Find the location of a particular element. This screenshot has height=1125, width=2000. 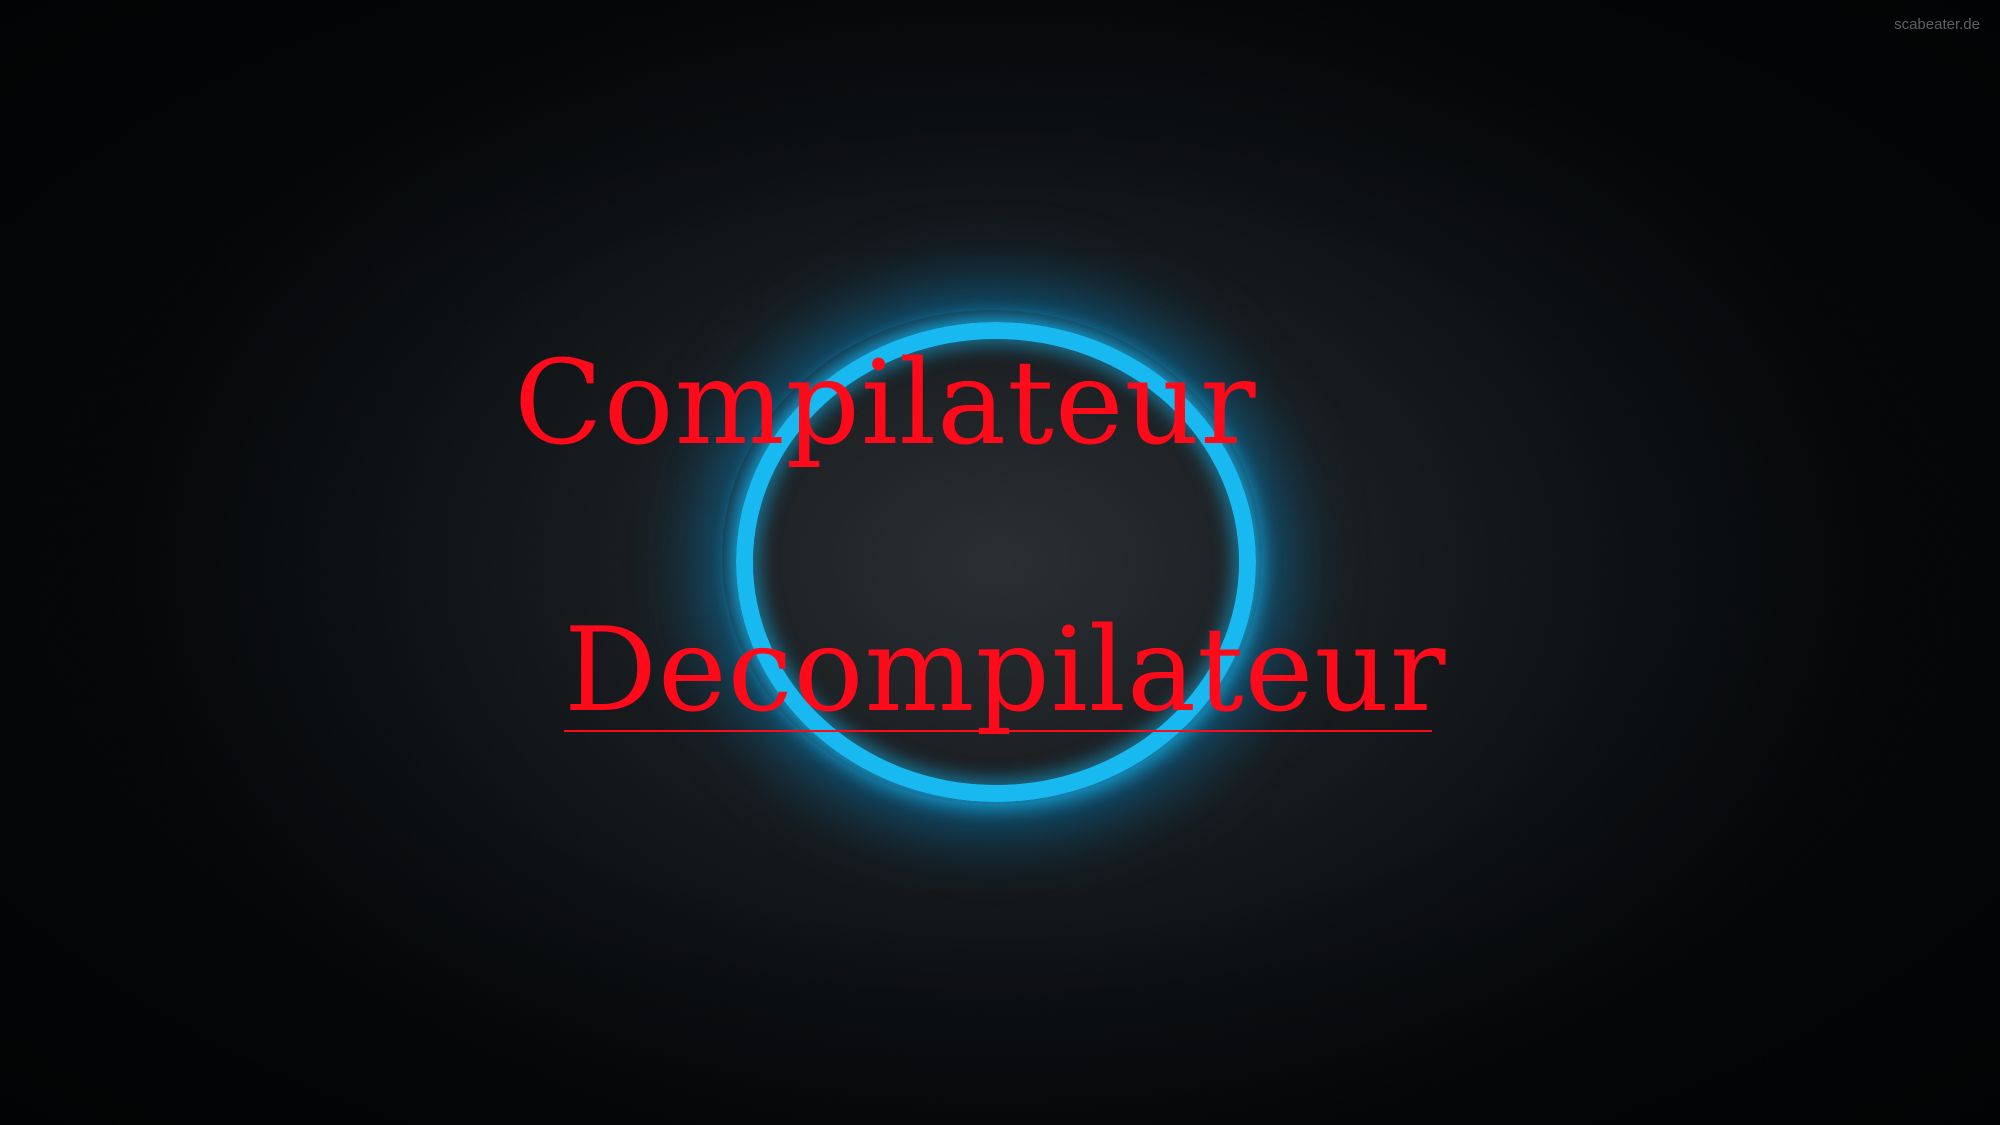

compiler-menu-item: Compilateur is located at coordinates (885, 404).